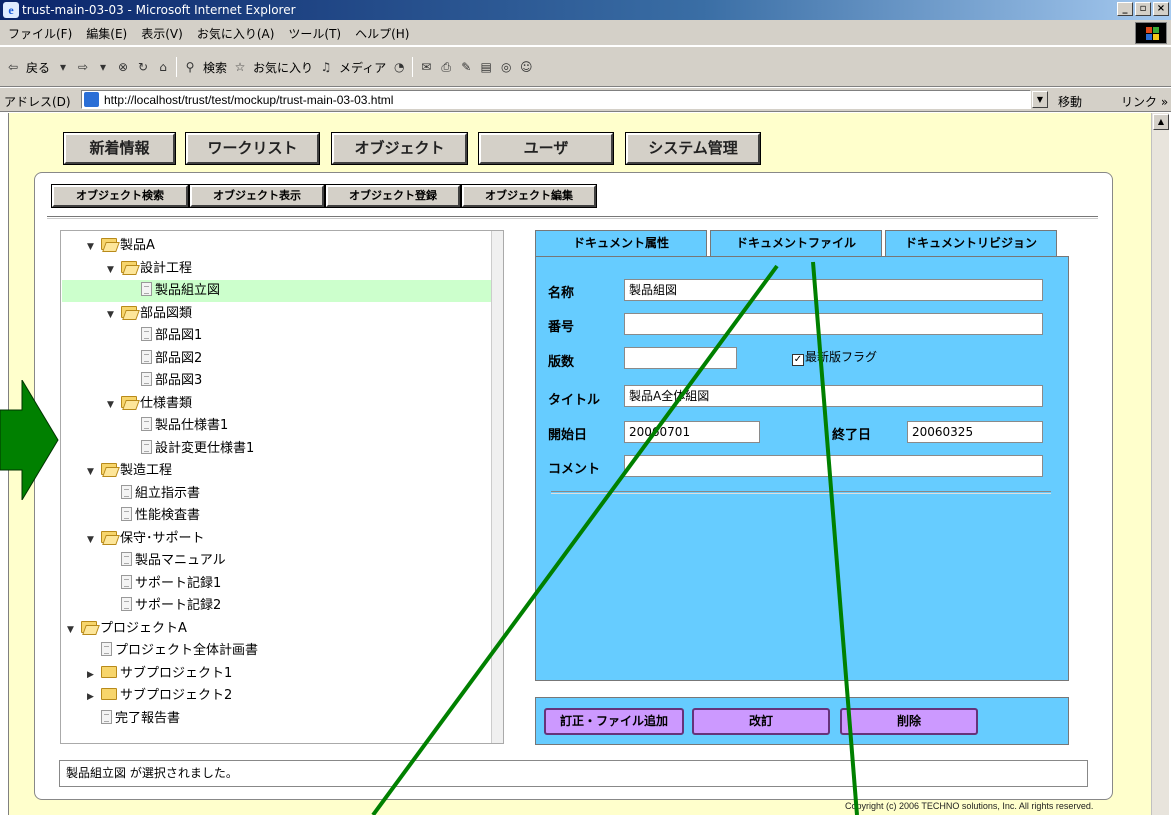 Image resolution: width=1171 pixels, height=815 pixels. Describe the element at coordinates (162, 538) in the screenshot. I see `tree-node-label: 保守･サポート` at that location.